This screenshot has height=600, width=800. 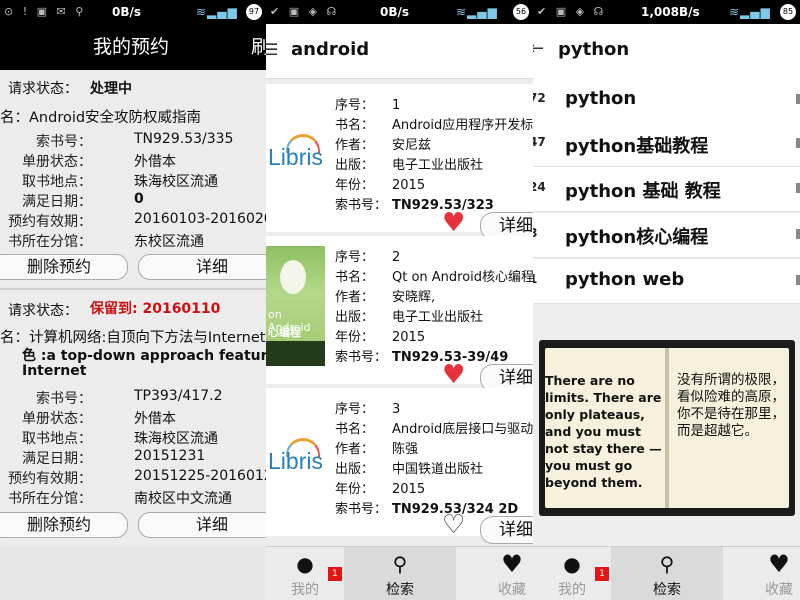 I want to click on back-arrow-icon: ←, so click(x=538, y=48).